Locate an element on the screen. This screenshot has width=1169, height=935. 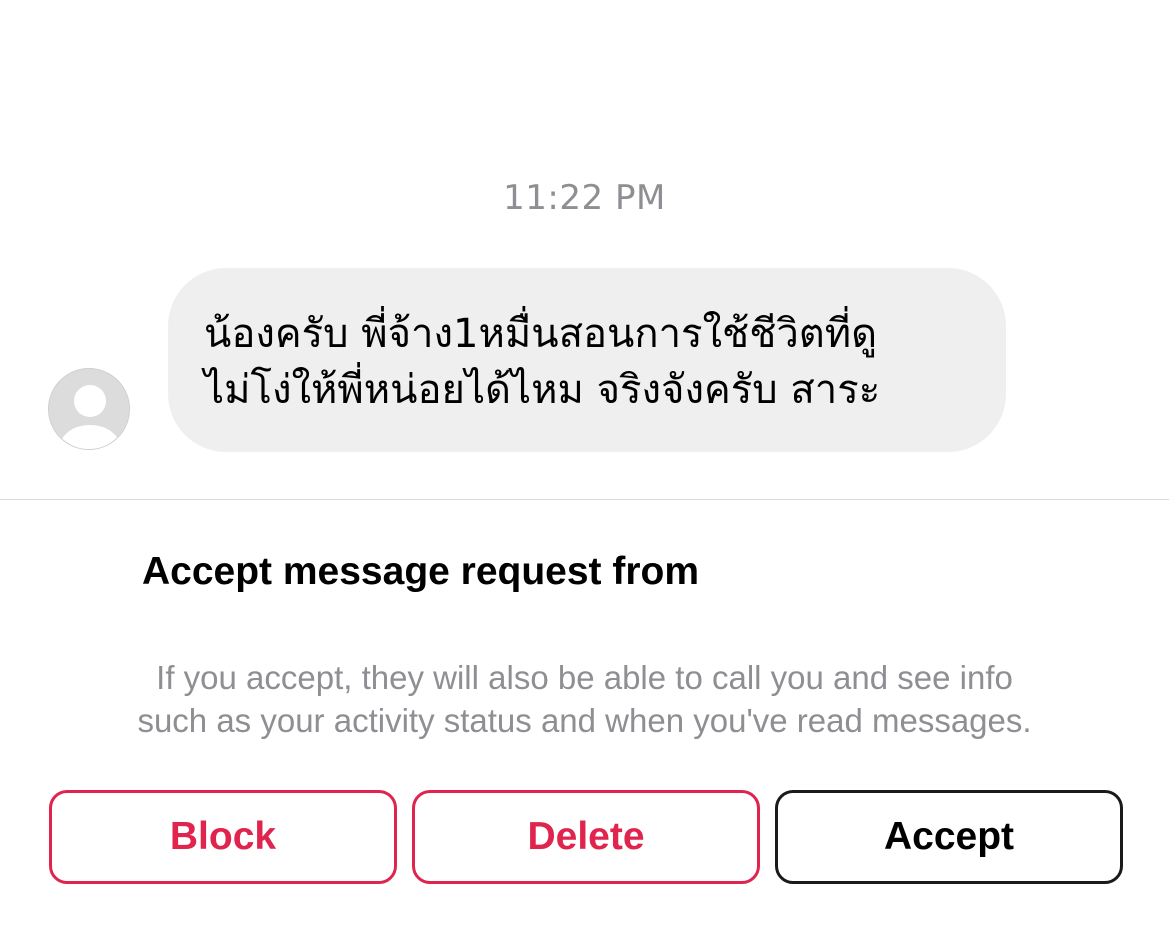
default-profile-icon is located at coordinates (89, 409).